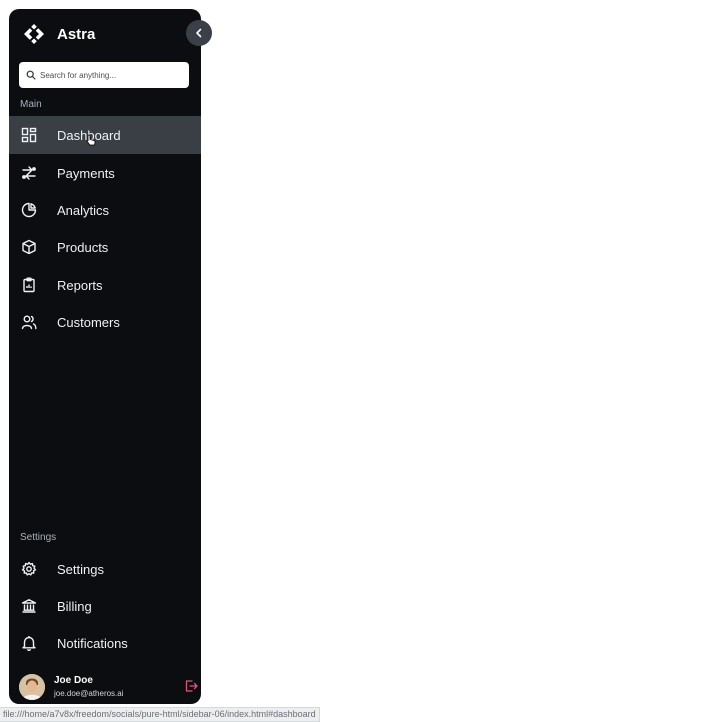 This screenshot has height=722, width=720. I want to click on nav-item-products: Products, so click(105, 247).